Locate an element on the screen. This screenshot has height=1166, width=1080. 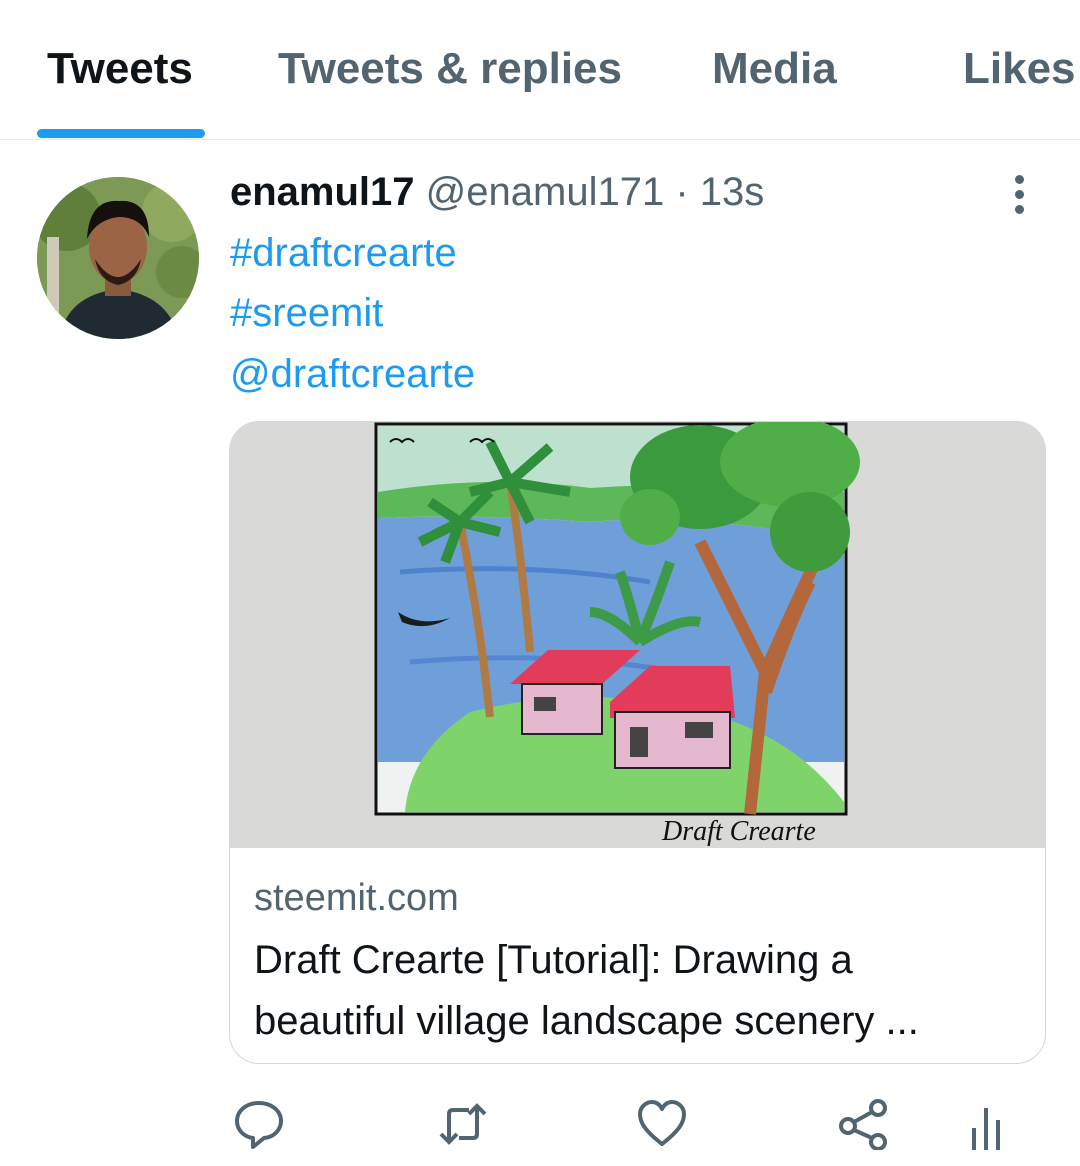
avatar-photo is located at coordinates (118, 258).